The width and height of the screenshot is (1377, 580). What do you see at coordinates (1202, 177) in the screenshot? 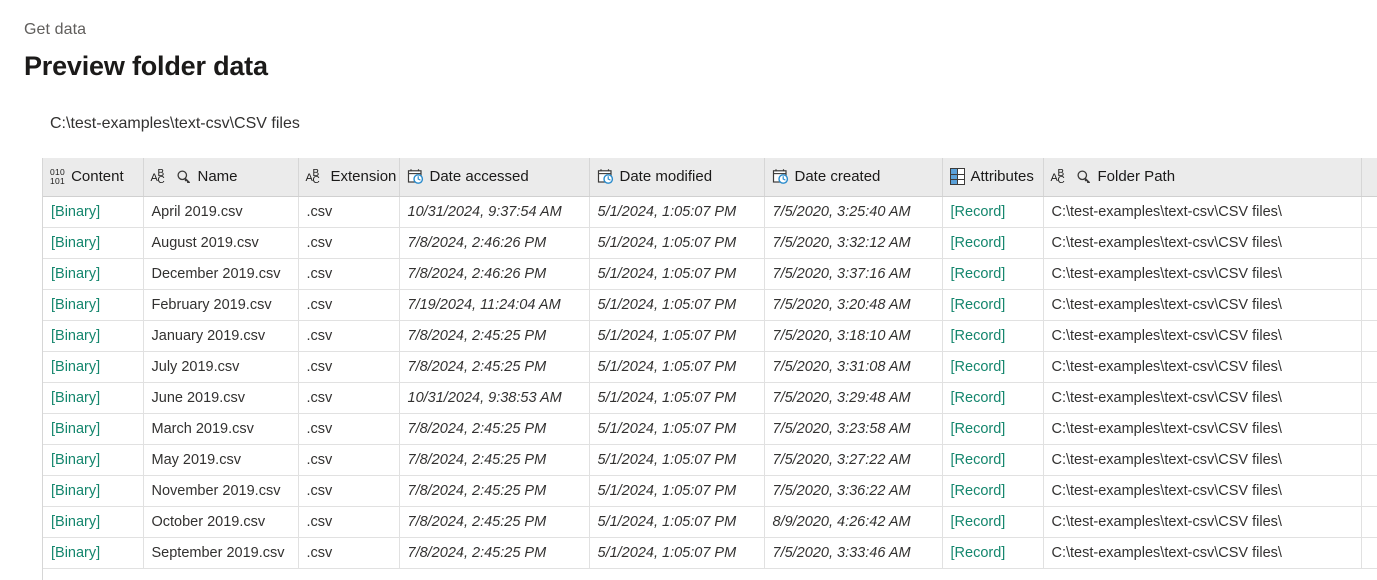
I see `column-header-folder-path: A B C Folder Path` at bounding box center [1202, 177].